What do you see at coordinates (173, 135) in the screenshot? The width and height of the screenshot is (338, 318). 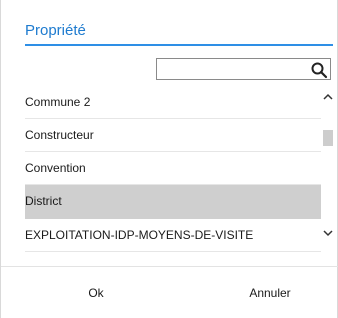 I see `list-item: Constructeur` at bounding box center [173, 135].